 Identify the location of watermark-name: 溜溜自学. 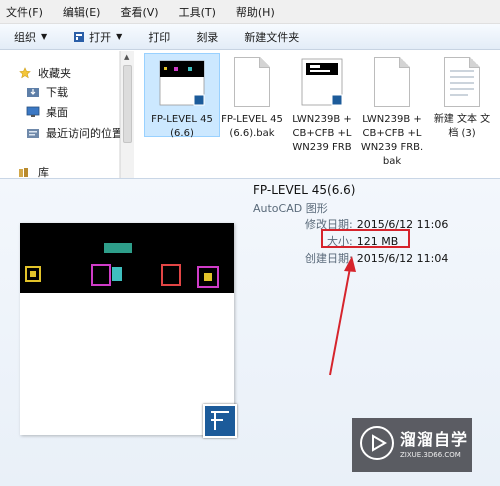
(434, 439).